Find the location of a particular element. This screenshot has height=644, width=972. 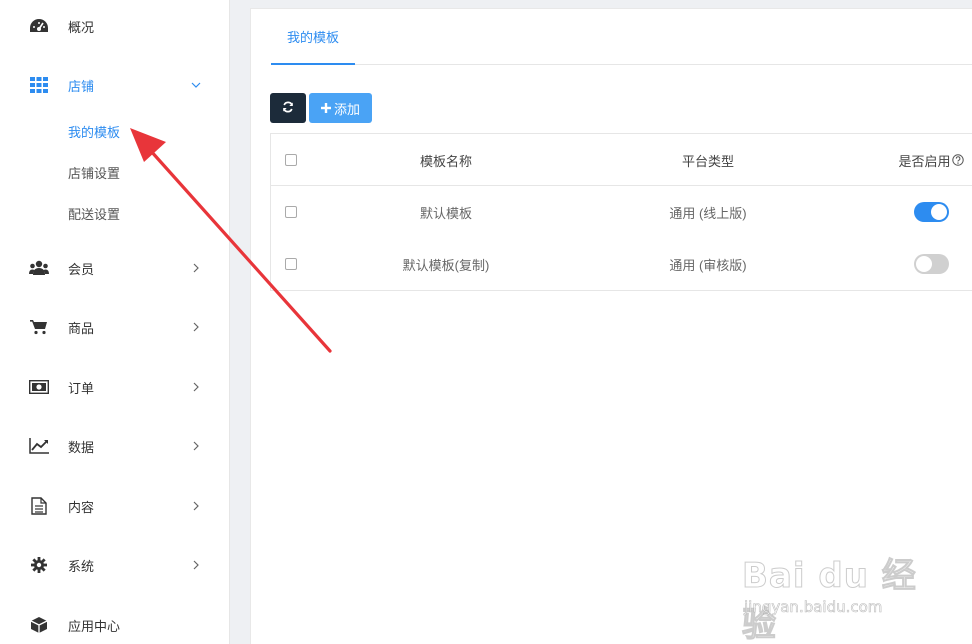

sidebar-item-label: 店铺 is located at coordinates (81, 86).